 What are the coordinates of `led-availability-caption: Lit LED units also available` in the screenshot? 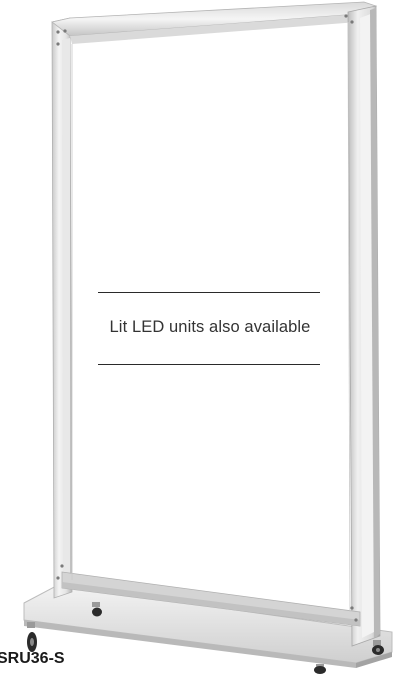 It's located at (210, 327).